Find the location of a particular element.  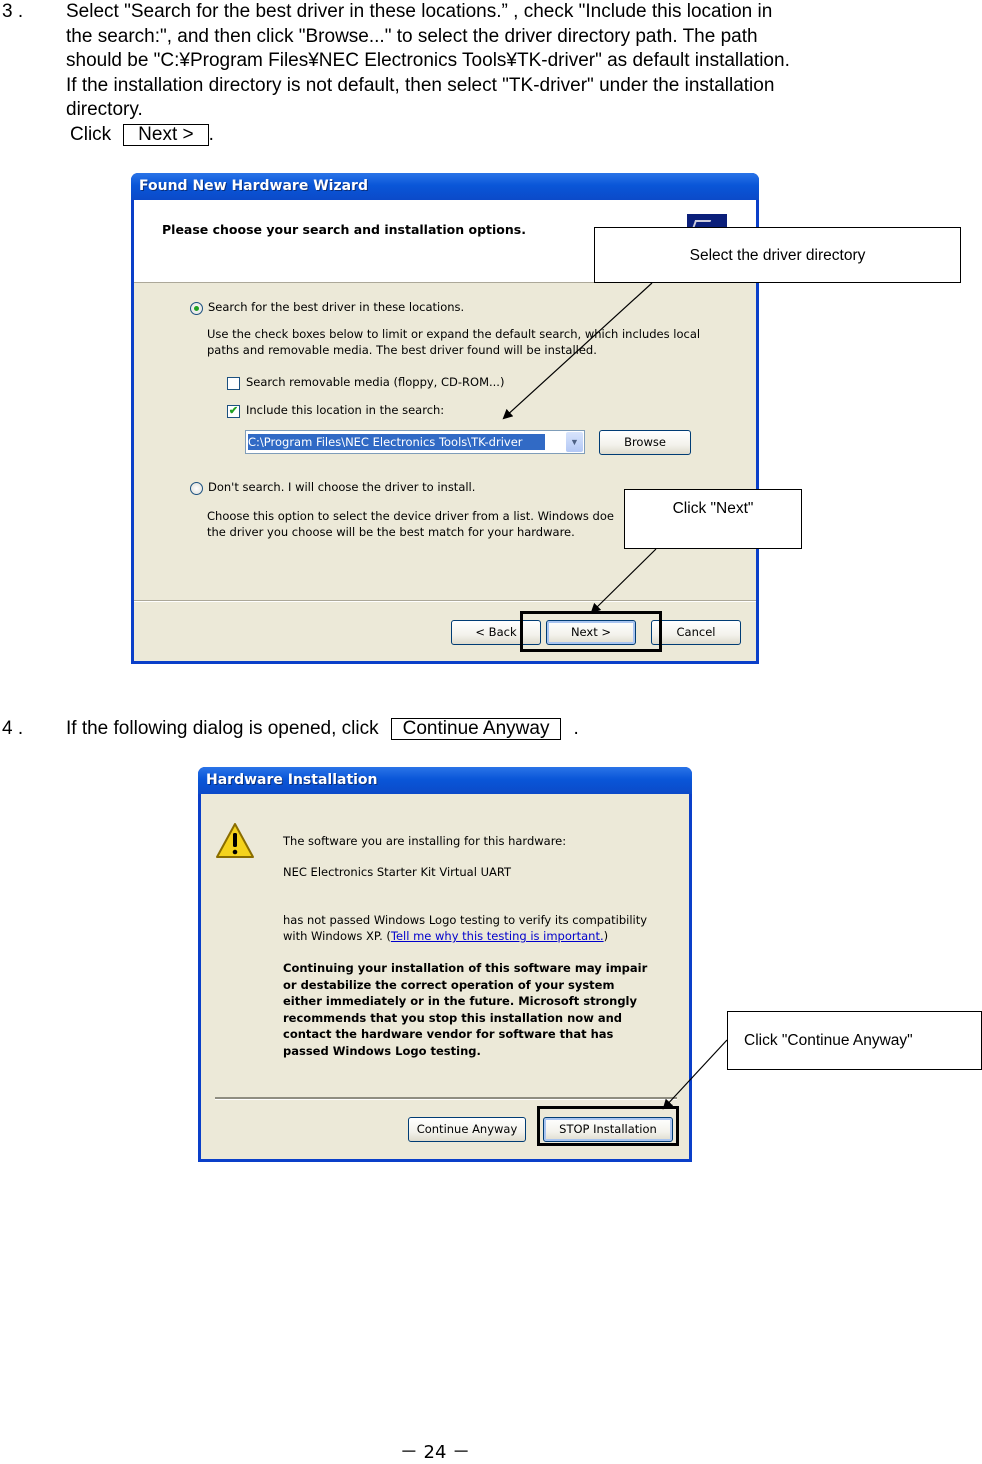

step-4-number: 4 . is located at coordinates (13, 728).